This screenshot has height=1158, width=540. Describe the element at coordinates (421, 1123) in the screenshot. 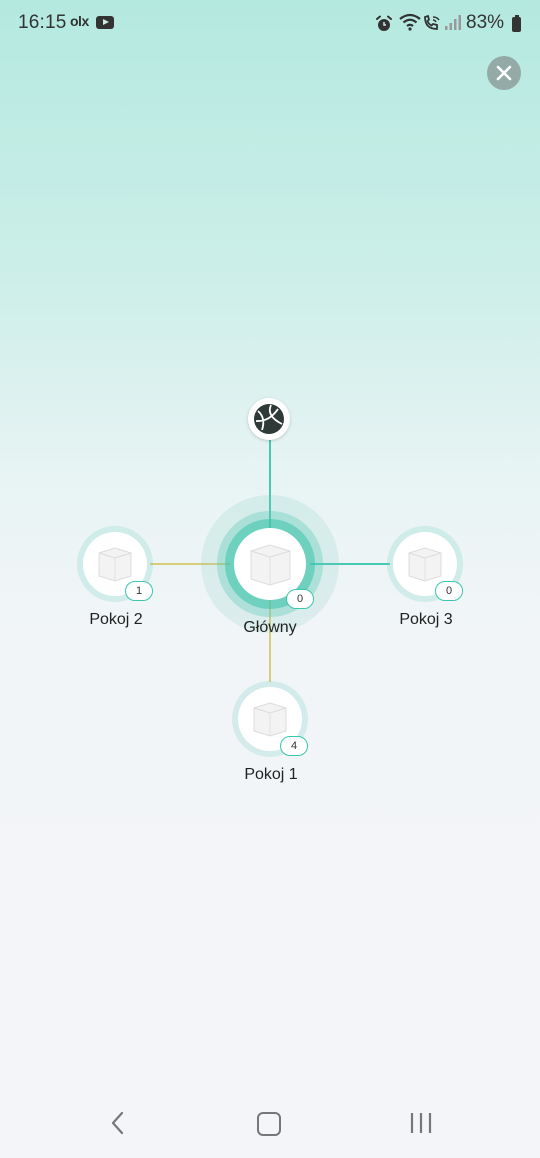

I see `recents-icon` at that location.